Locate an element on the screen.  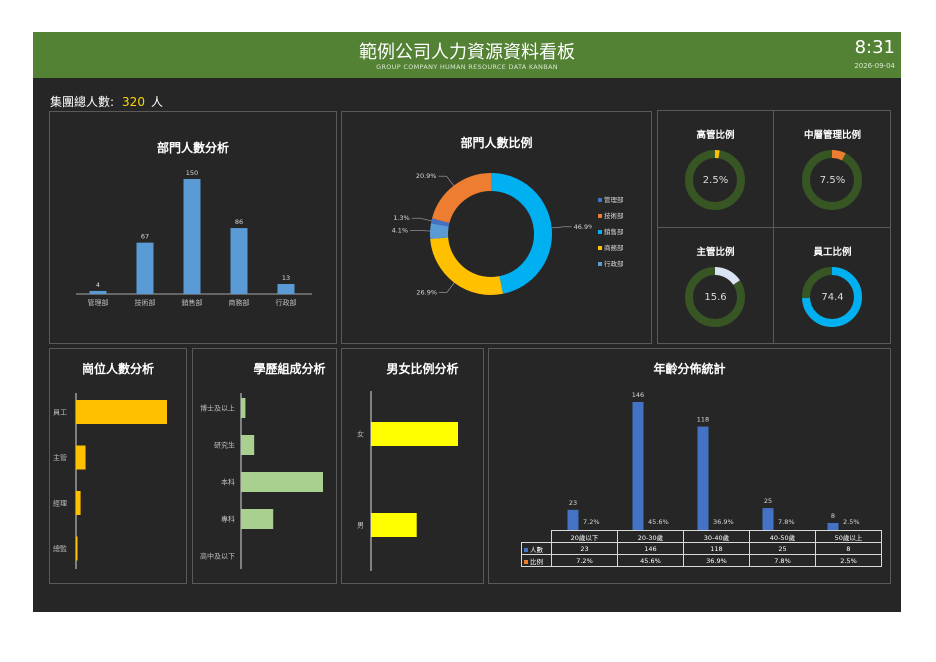
education-panel: 學歷組成分析 博士及以上 研究生 本科 專科 高中及以下 is located at coordinates (264, 466).